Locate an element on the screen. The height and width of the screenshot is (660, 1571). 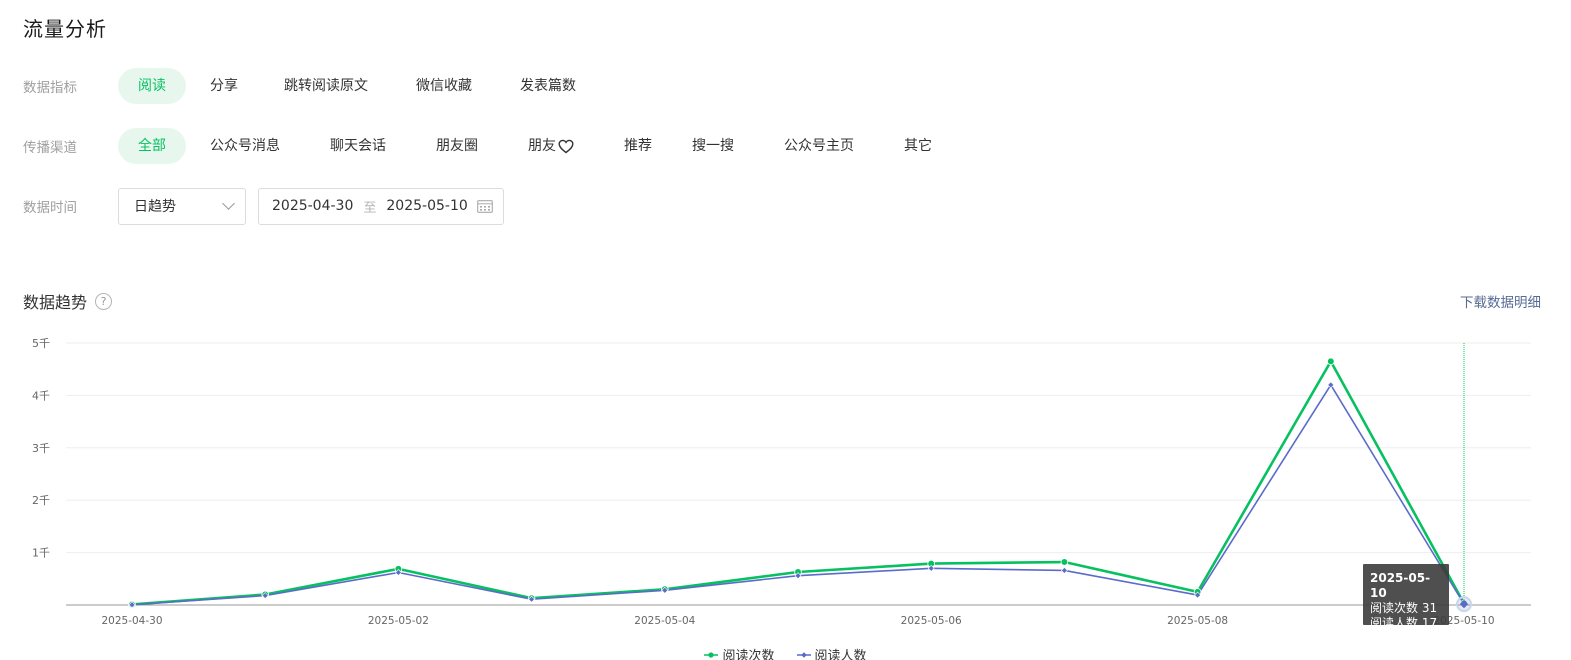
y-tick-label: 5千 is located at coordinates (41, 343).